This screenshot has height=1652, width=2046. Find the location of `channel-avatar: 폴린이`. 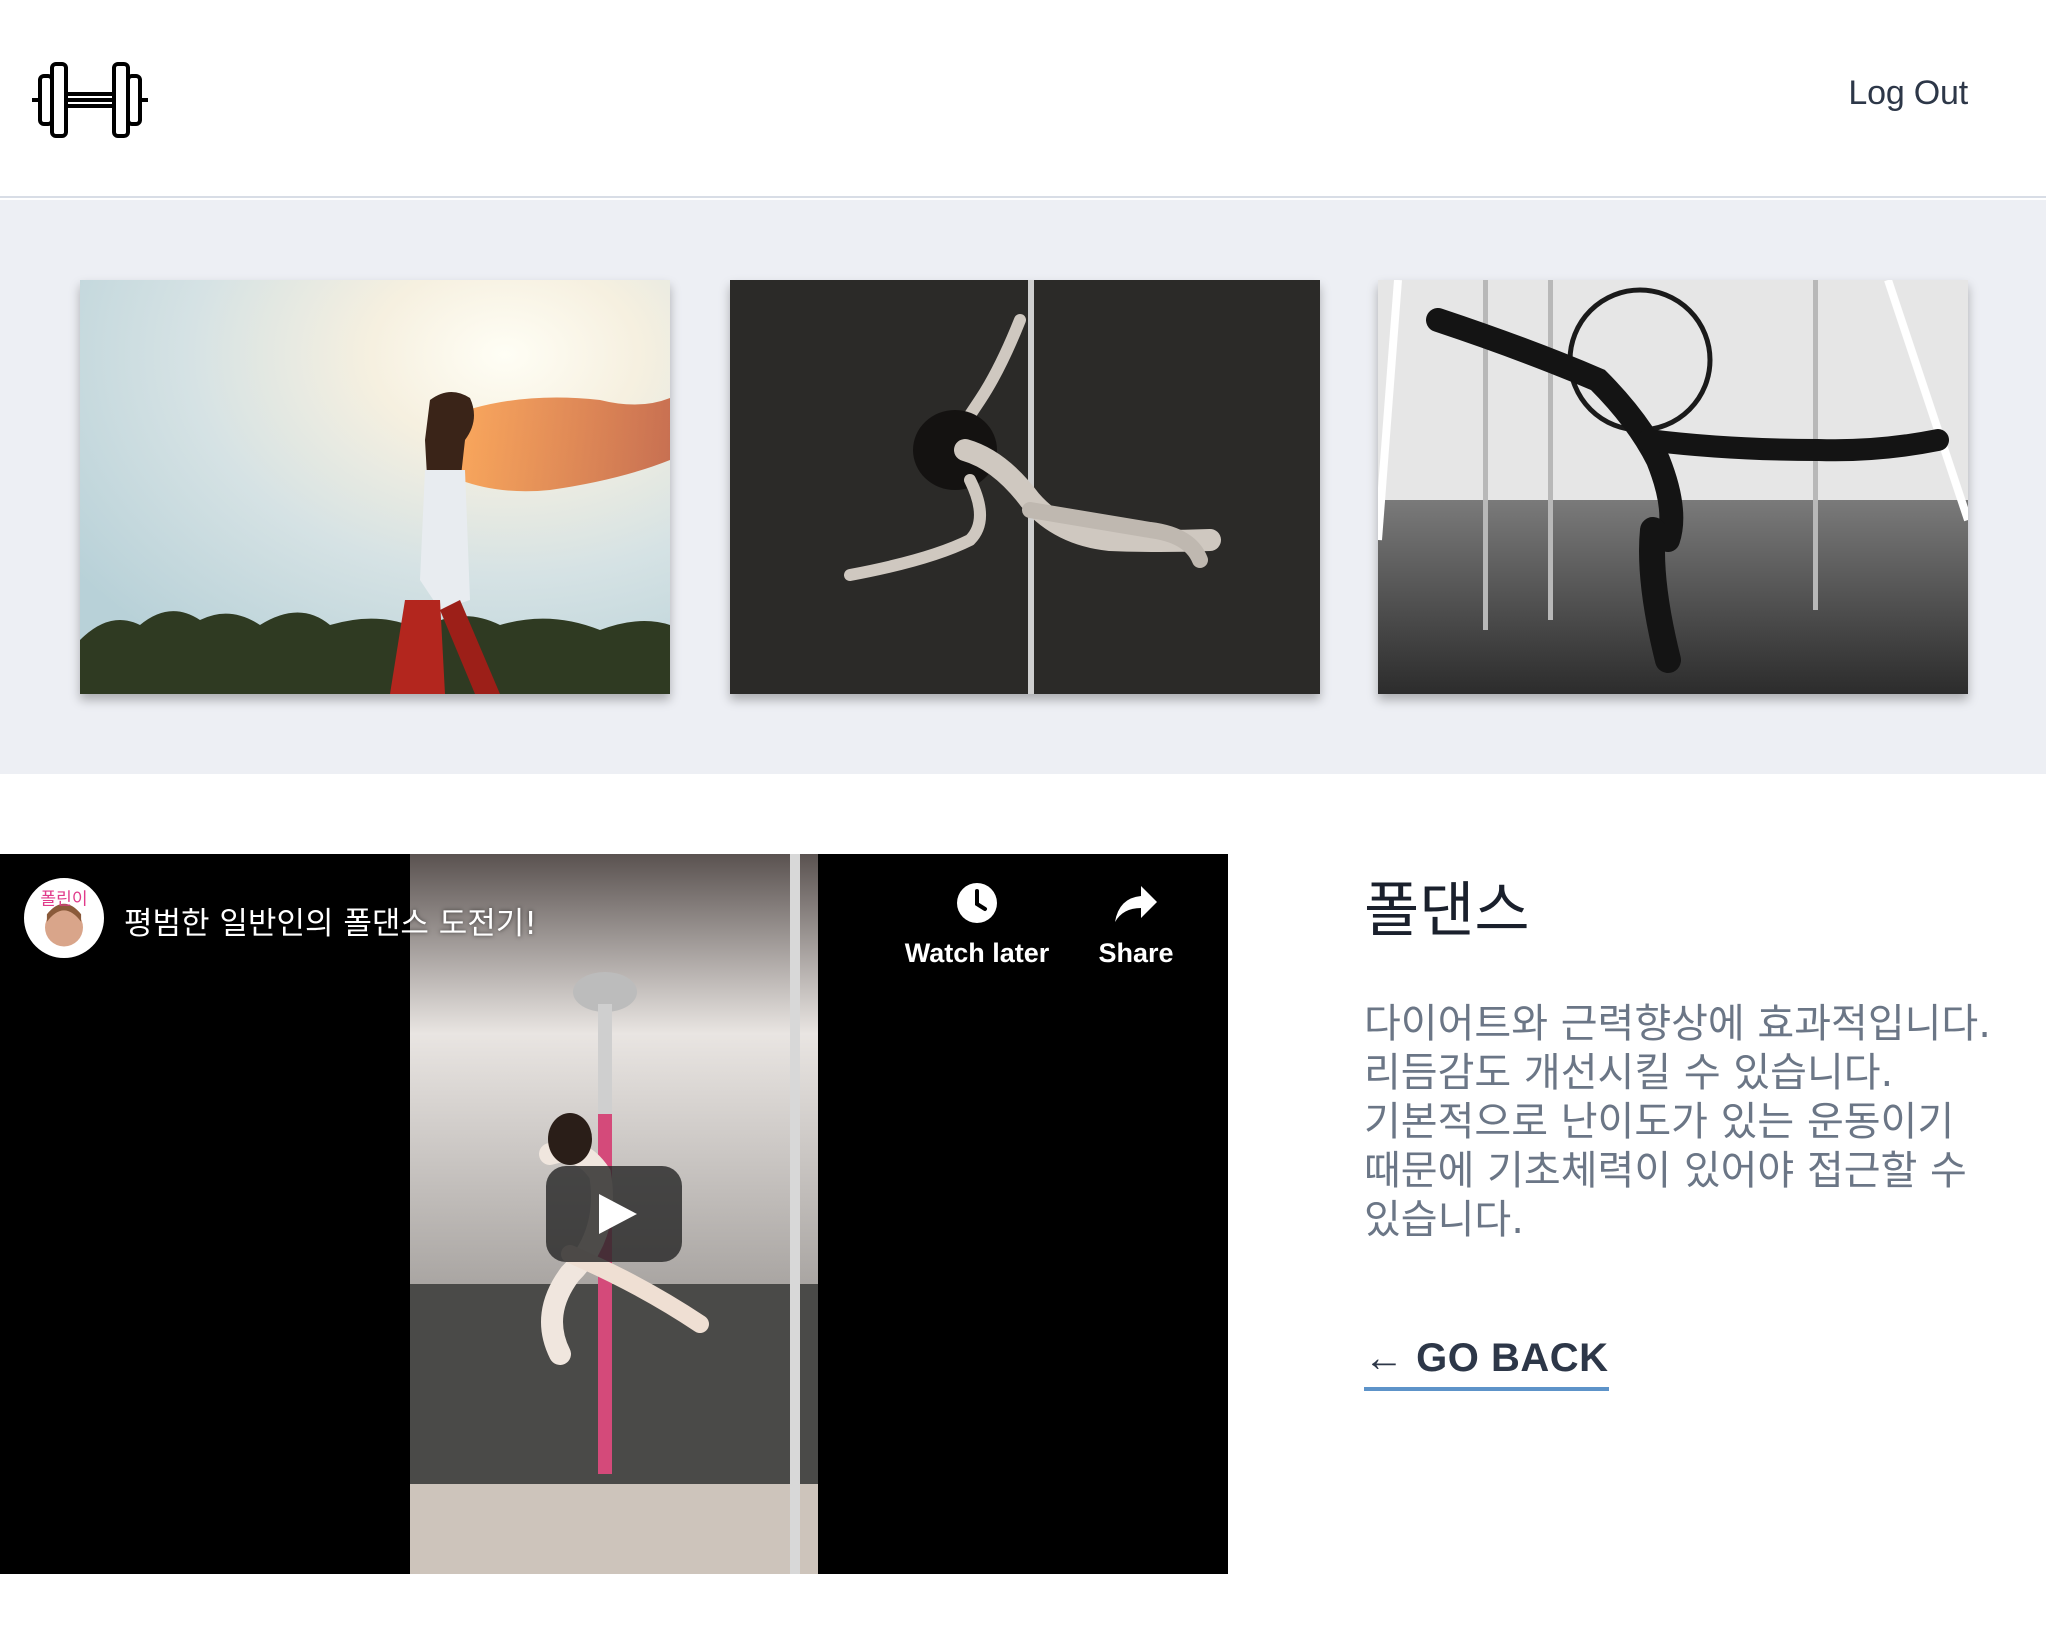

channel-avatar: 폴린이 is located at coordinates (64, 918).